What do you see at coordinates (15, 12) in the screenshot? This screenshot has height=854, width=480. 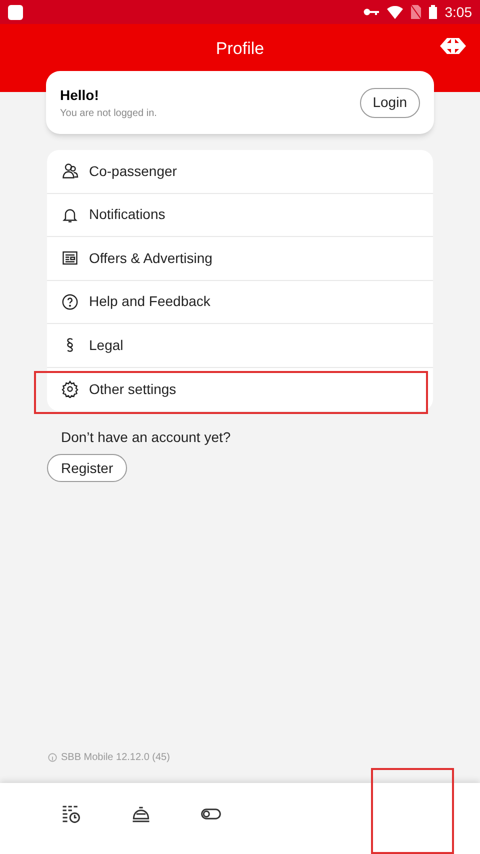 I see `app-notification-icon` at bounding box center [15, 12].